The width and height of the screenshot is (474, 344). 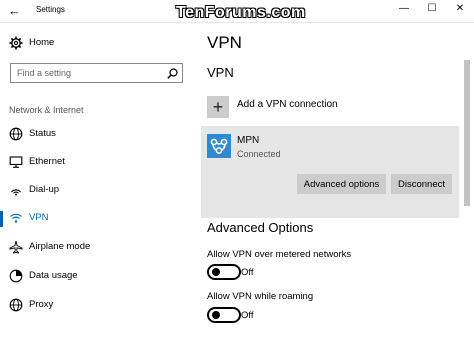 I want to click on page-title: VPN, so click(x=224, y=42).